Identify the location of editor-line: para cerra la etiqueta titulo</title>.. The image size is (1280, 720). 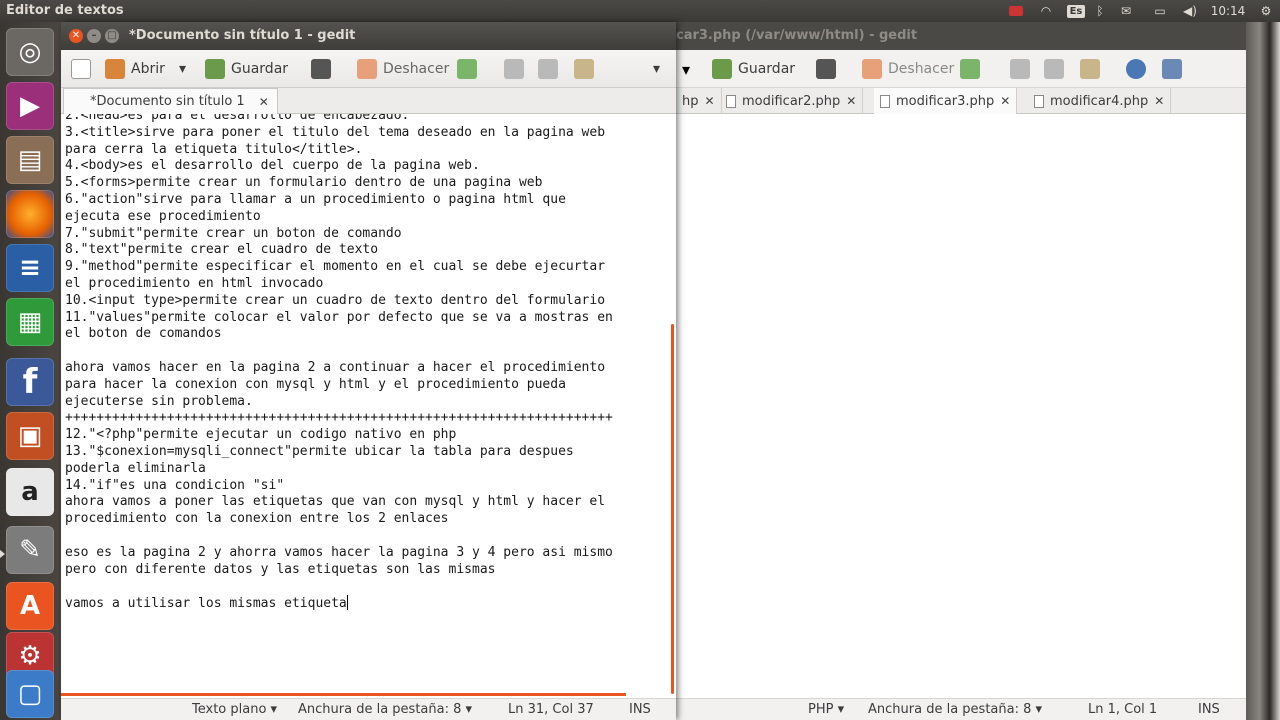
(214, 149).